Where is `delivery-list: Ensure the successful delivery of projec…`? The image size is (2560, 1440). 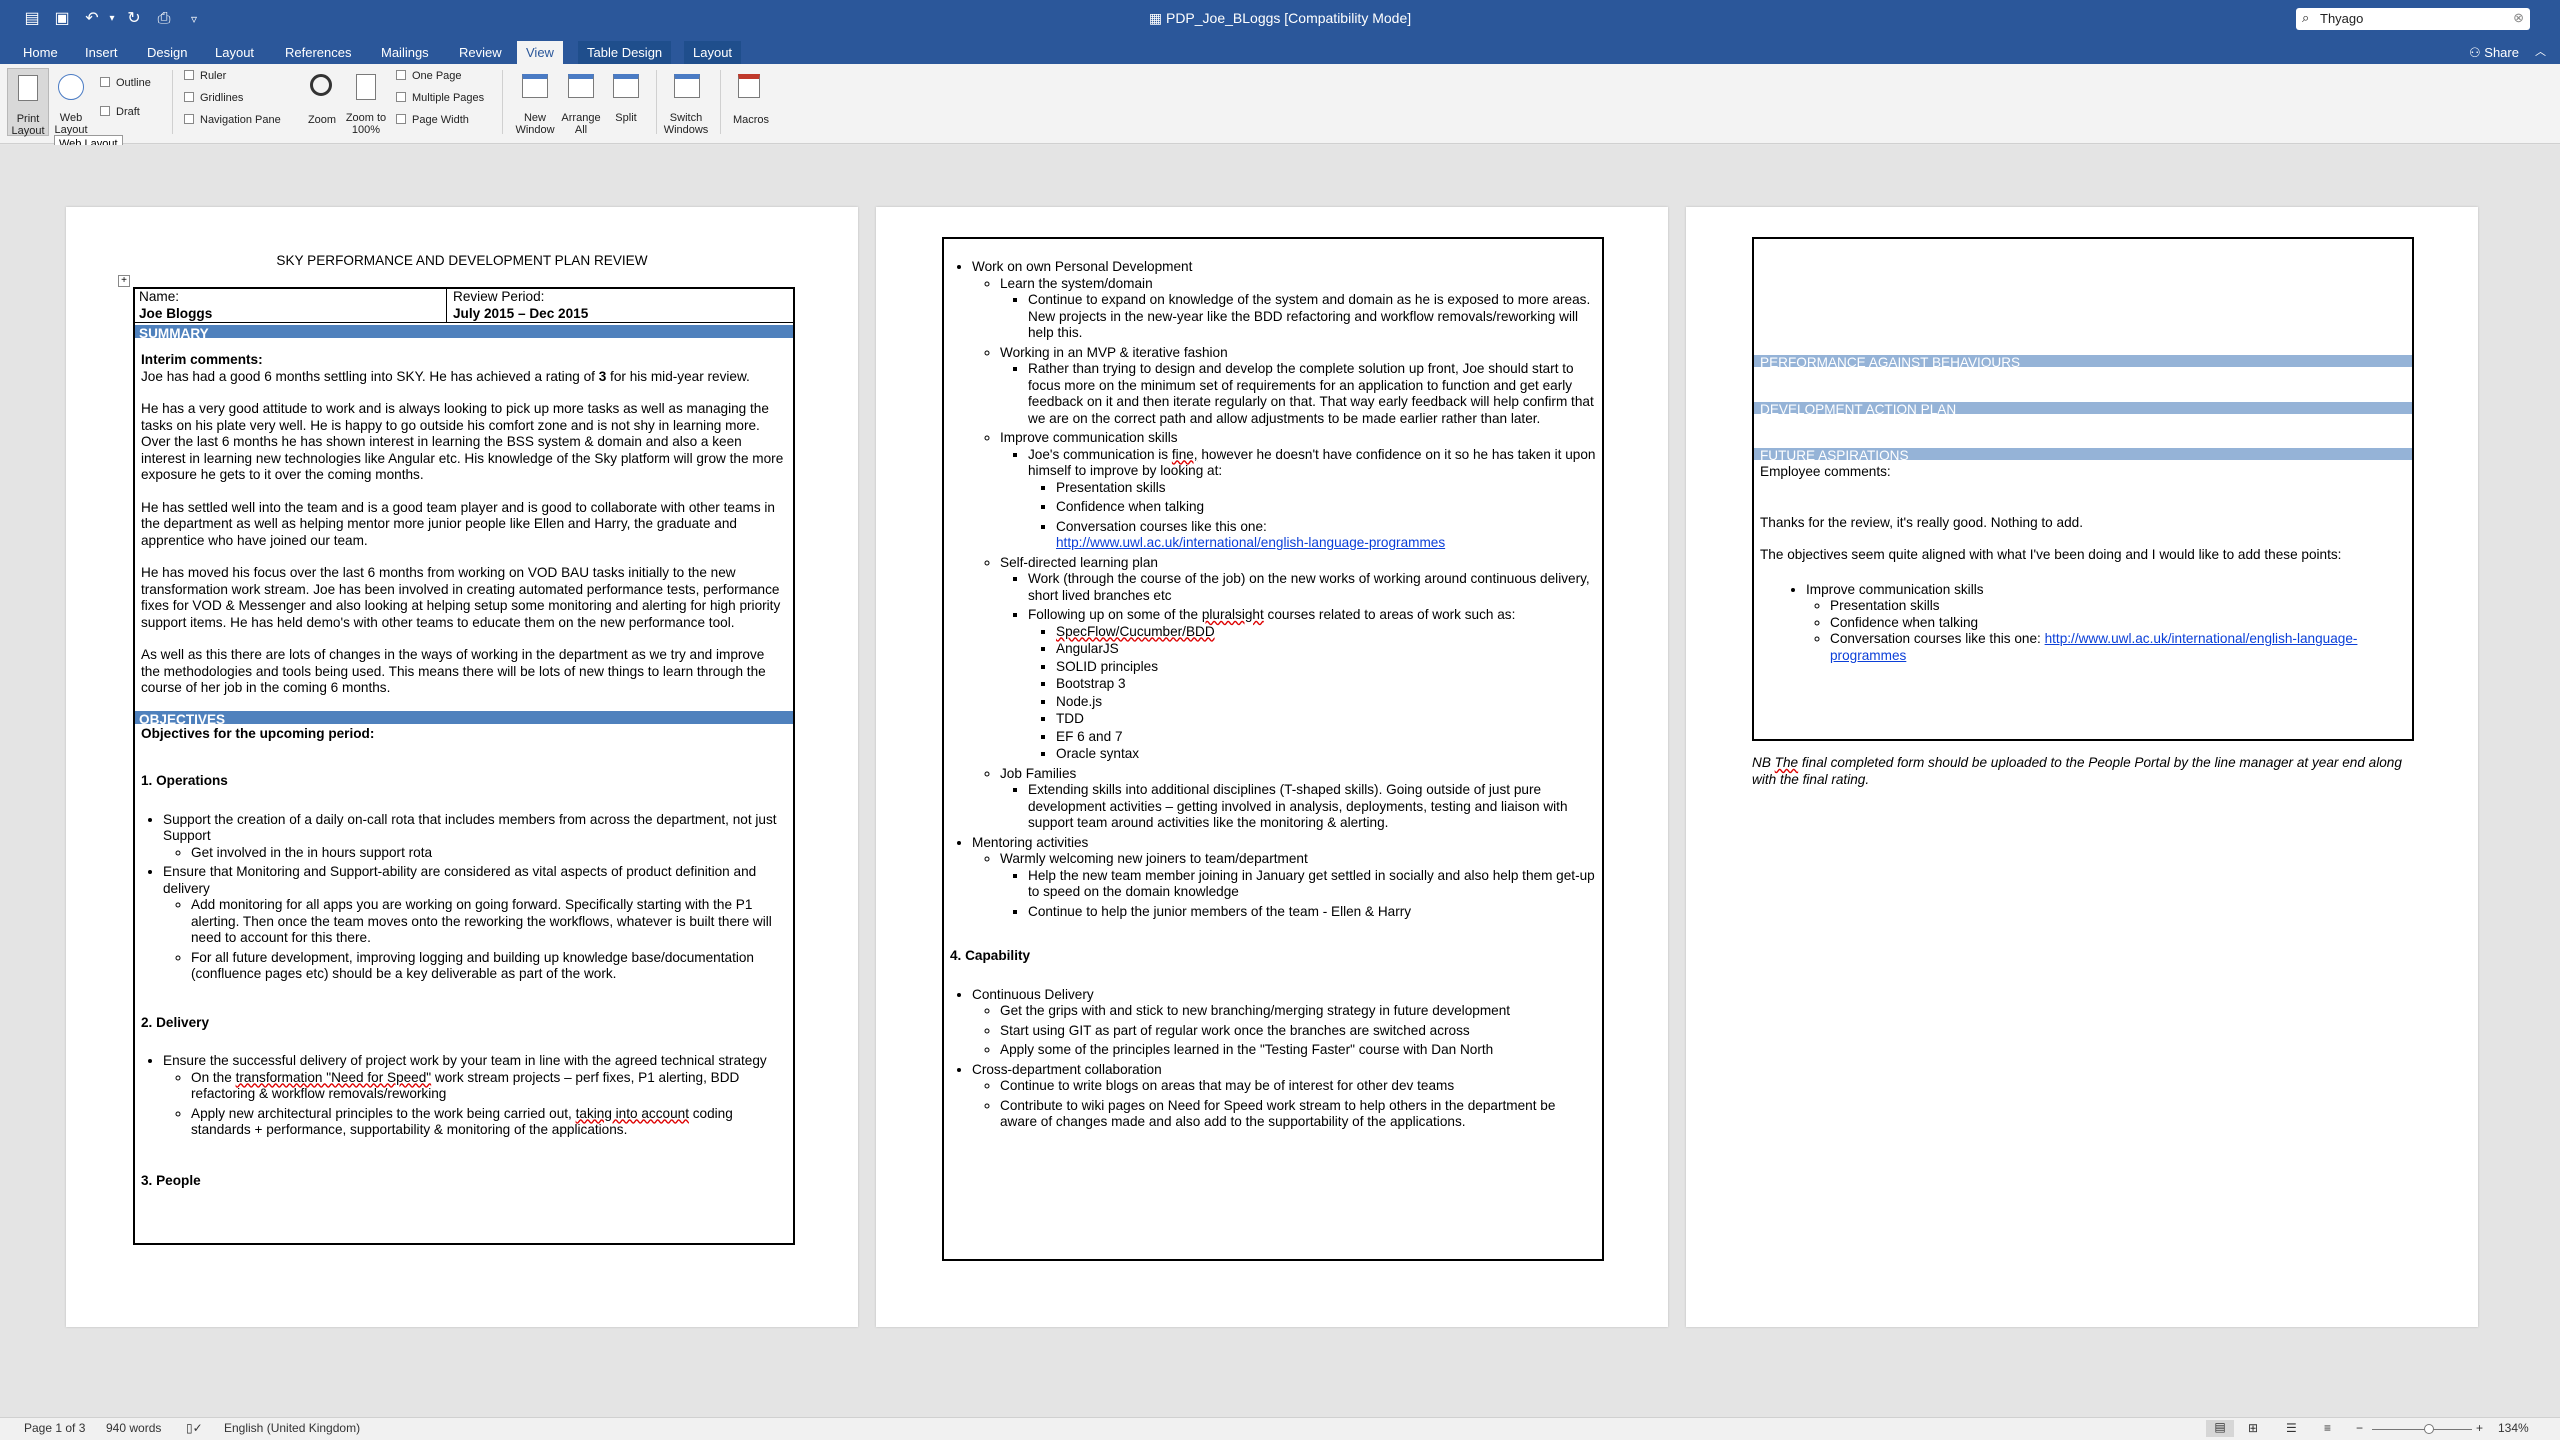
delivery-list: Ensure the successful delivery of projec… is located at coordinates (464, 1096).